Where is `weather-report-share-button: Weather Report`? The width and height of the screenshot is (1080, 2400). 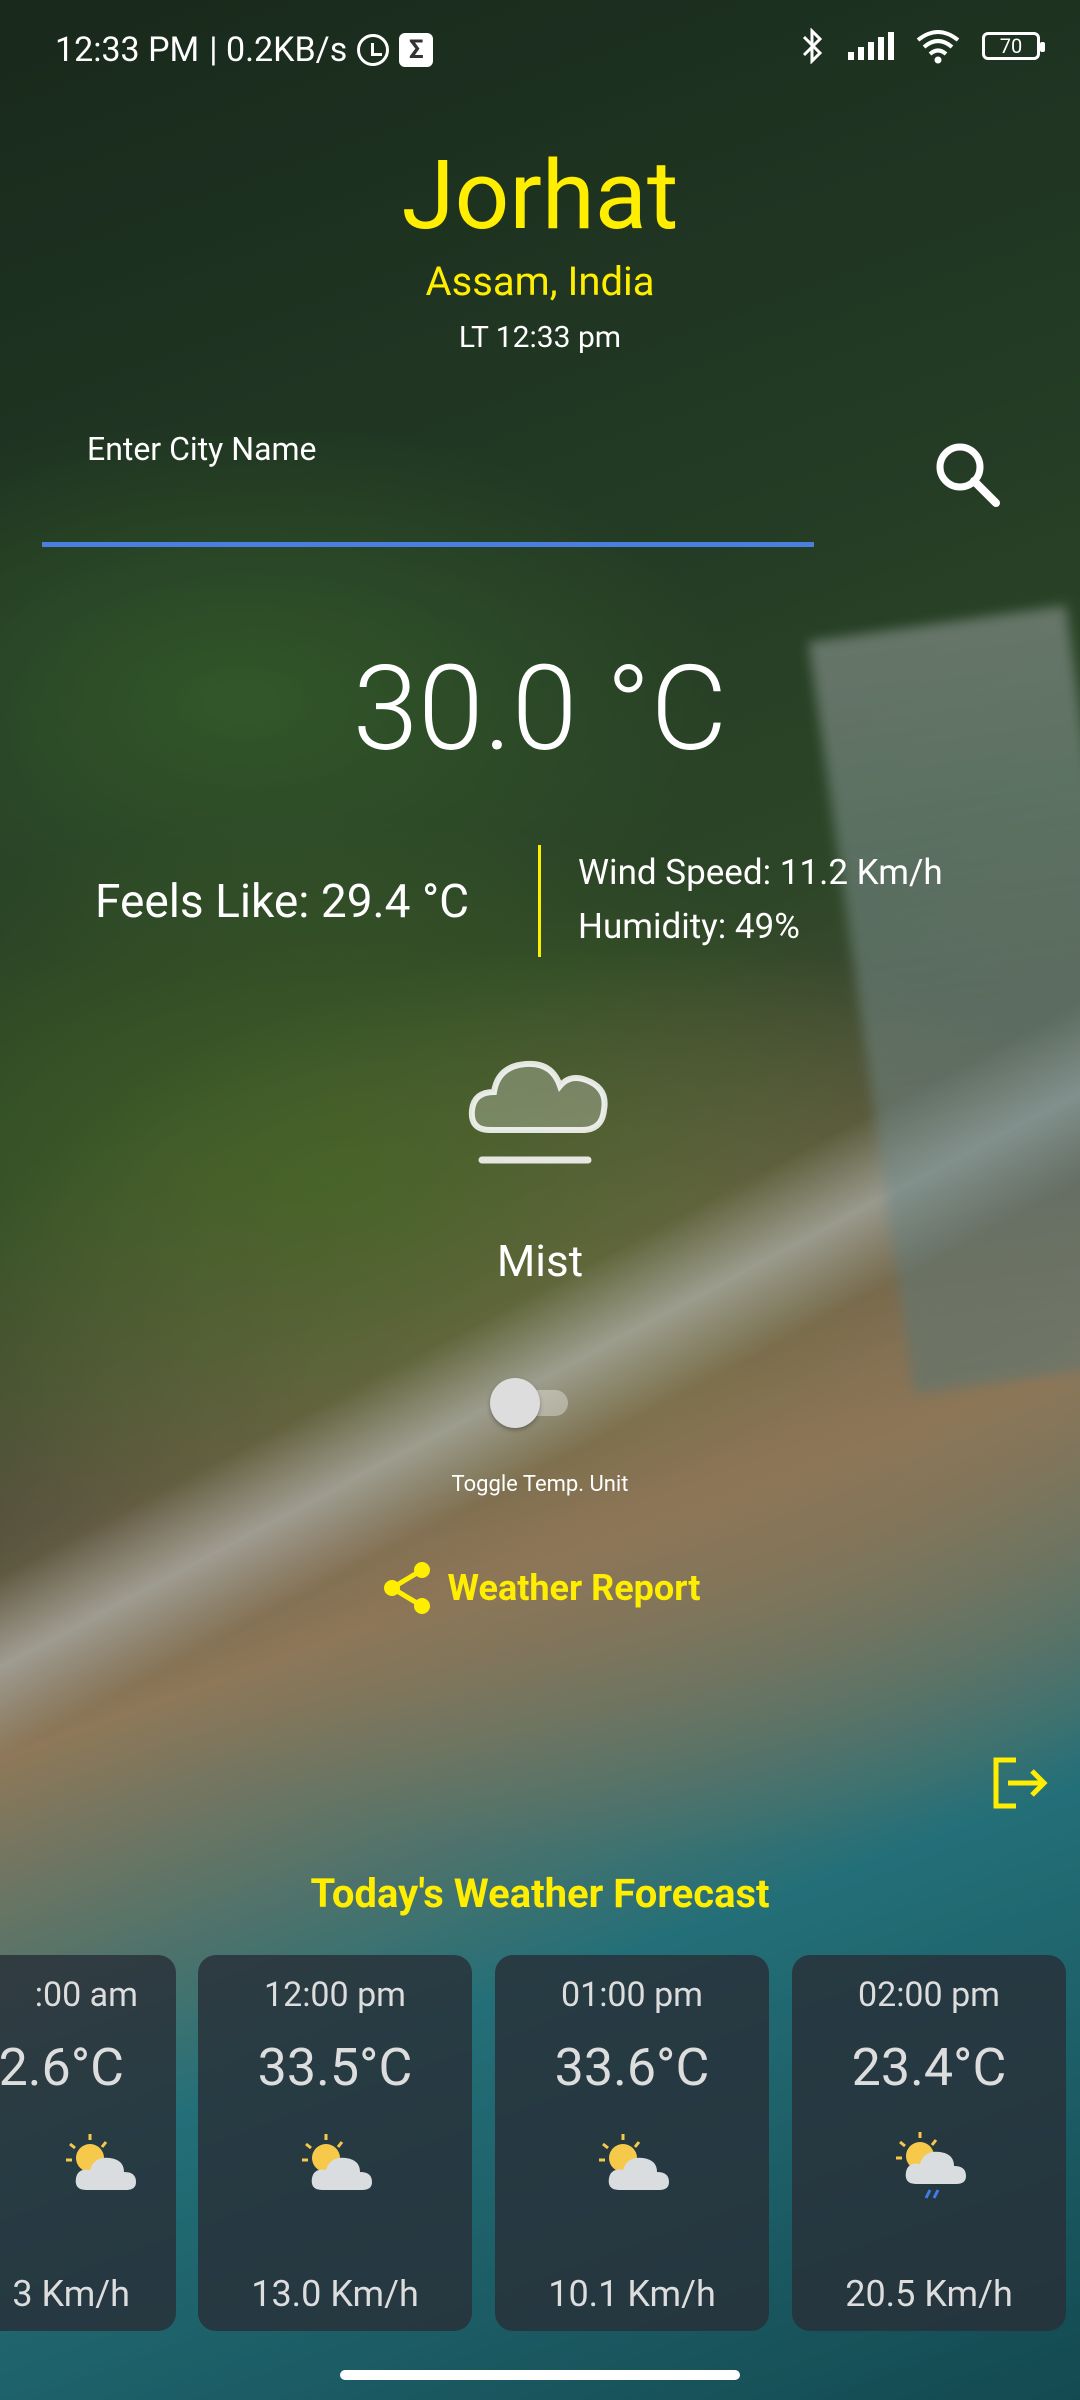 weather-report-share-button: Weather Report is located at coordinates (540, 1588).